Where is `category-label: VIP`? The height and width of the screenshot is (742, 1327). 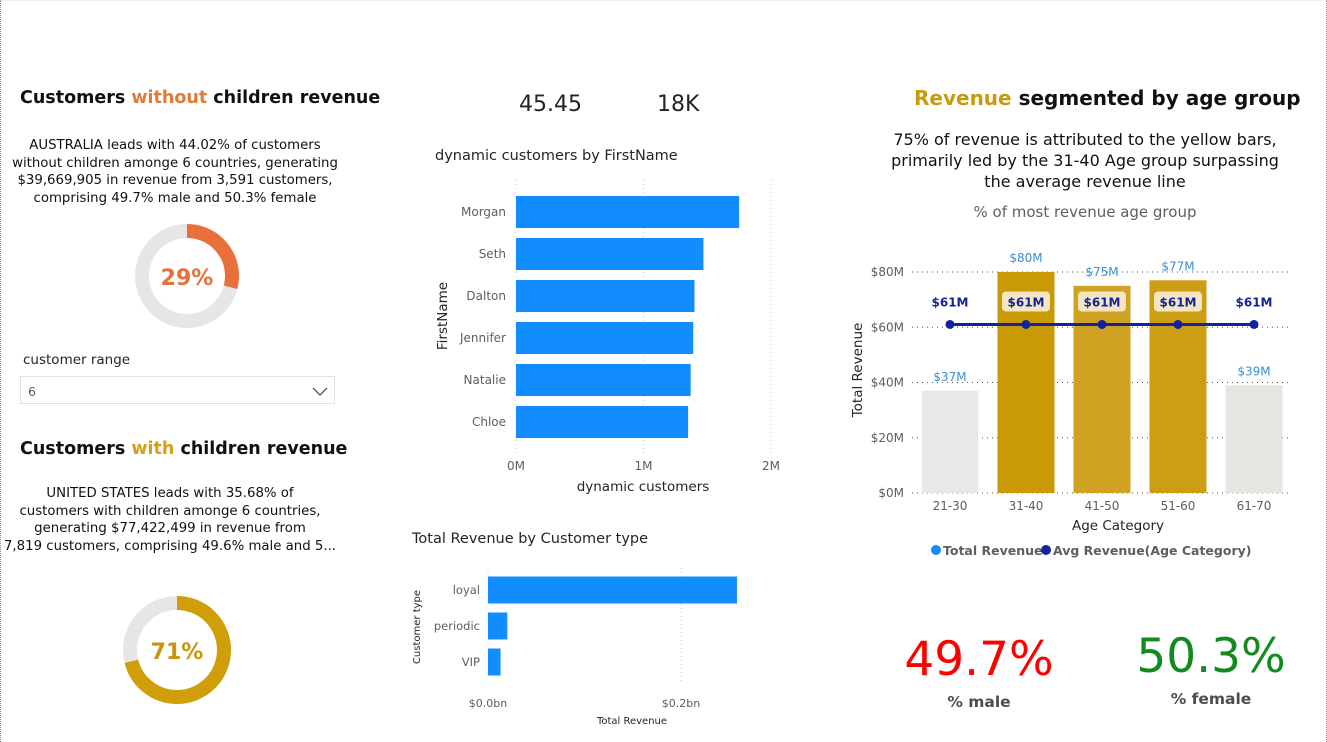
category-label: VIP is located at coordinates (471, 662).